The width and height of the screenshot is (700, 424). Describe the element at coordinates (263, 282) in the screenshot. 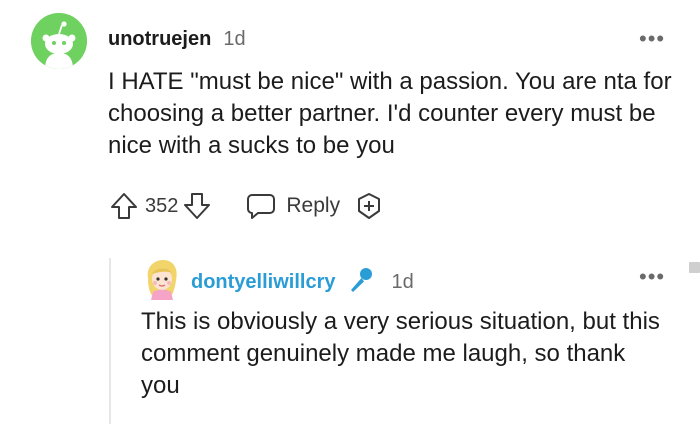

I see `reply-author: dontyelliwillcry` at that location.